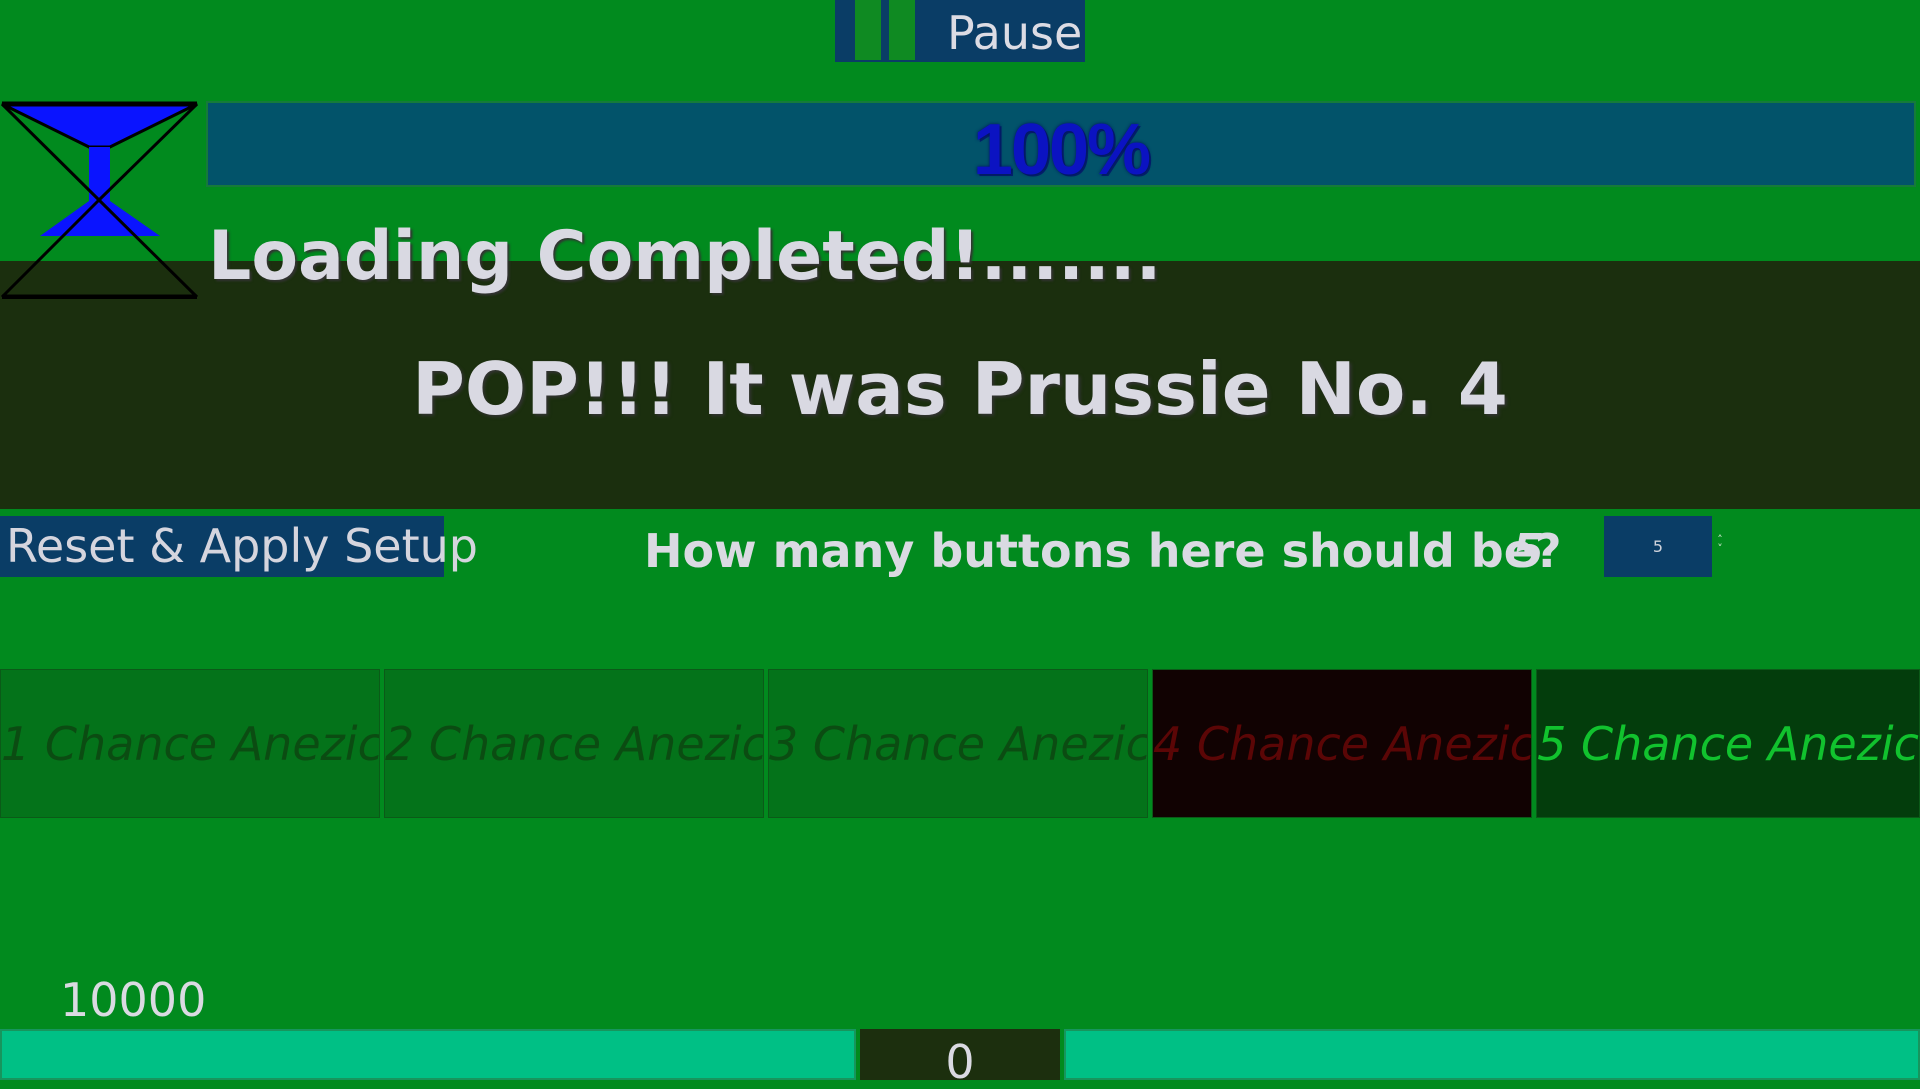  I want to click on bottom-bar-right, so click(1492, 1054).